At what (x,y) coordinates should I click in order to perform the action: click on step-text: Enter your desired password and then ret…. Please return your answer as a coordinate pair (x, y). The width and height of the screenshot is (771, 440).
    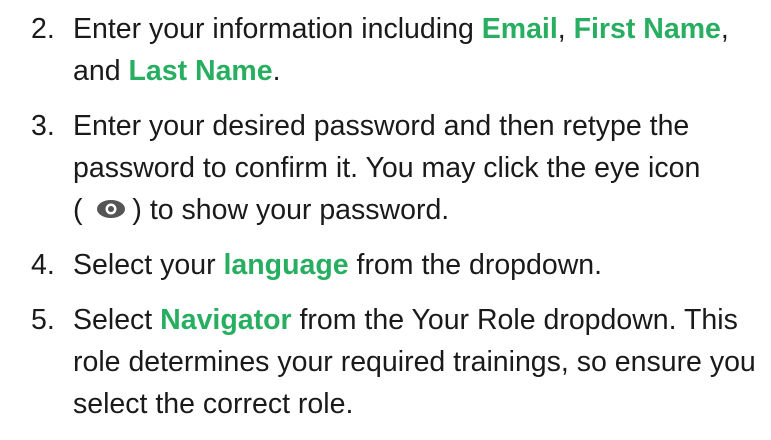
    Looking at the image, I should click on (387, 147).